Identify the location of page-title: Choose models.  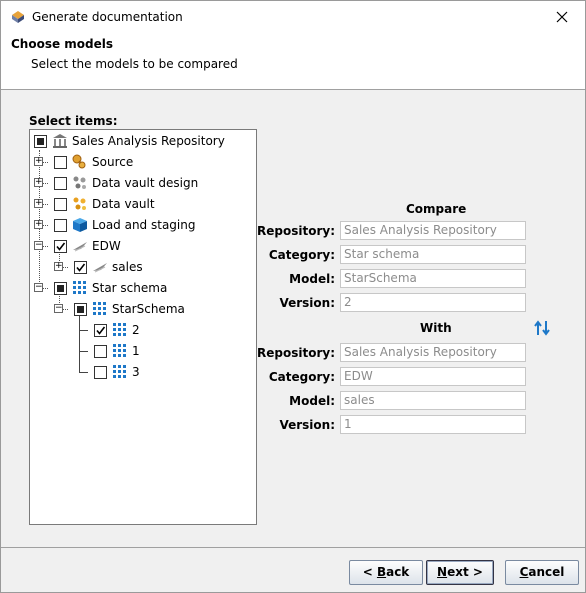
(62, 44).